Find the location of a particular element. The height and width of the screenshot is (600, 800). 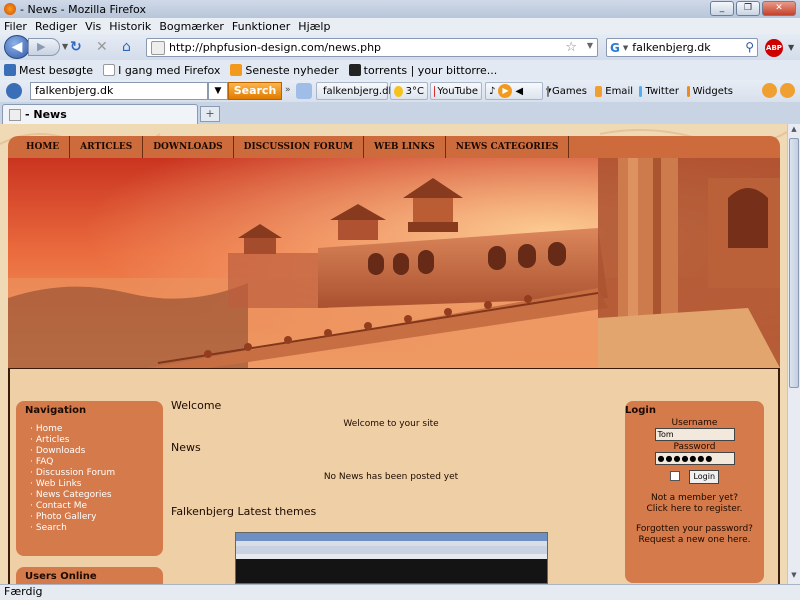

username-field: Tom is located at coordinates (694, 434).